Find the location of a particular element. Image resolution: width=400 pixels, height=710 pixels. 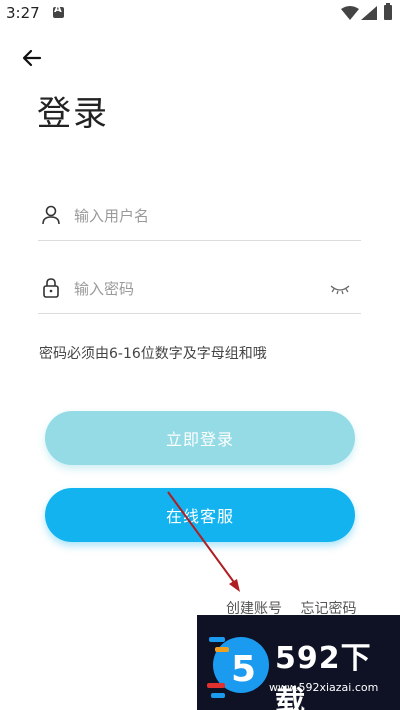

status-time: 3:27 is located at coordinates (23, 13).